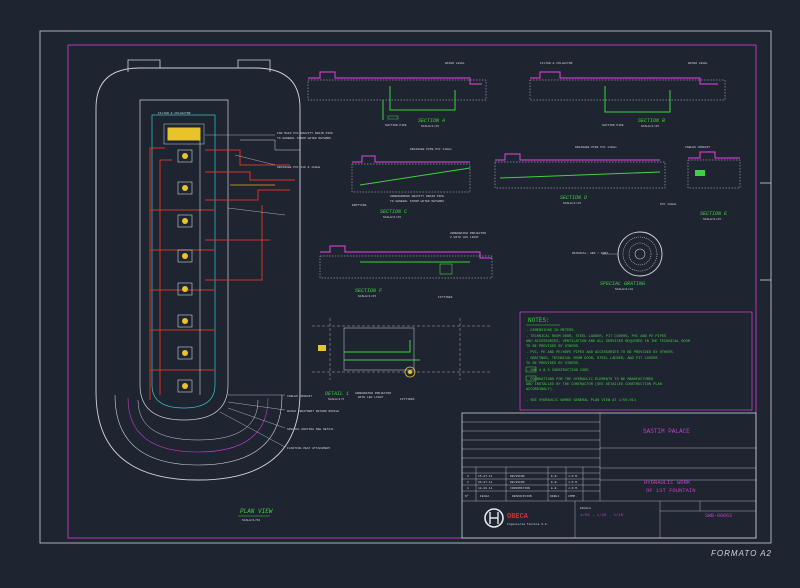 The width and height of the screenshot is (800, 588). What do you see at coordinates (573, 198) in the screenshot?
I see `section-d-label: SECTION D` at bounding box center [573, 198].